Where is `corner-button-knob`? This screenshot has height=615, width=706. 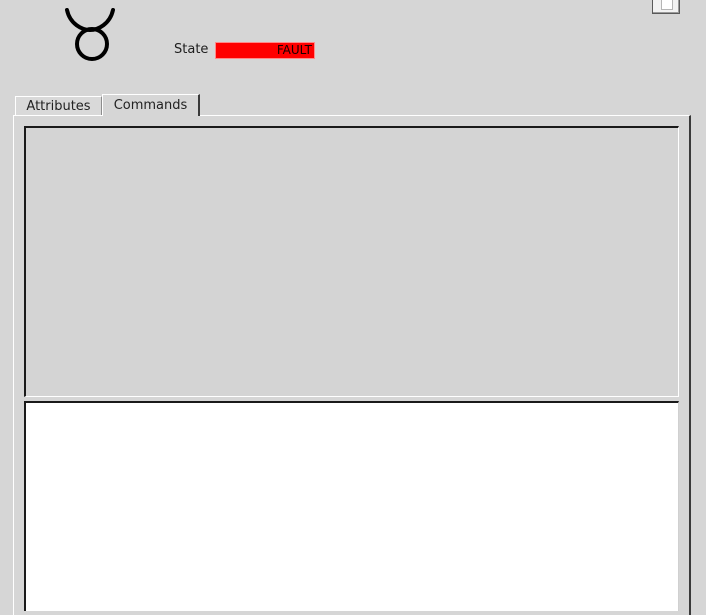
corner-button-knob is located at coordinates (667, 5).